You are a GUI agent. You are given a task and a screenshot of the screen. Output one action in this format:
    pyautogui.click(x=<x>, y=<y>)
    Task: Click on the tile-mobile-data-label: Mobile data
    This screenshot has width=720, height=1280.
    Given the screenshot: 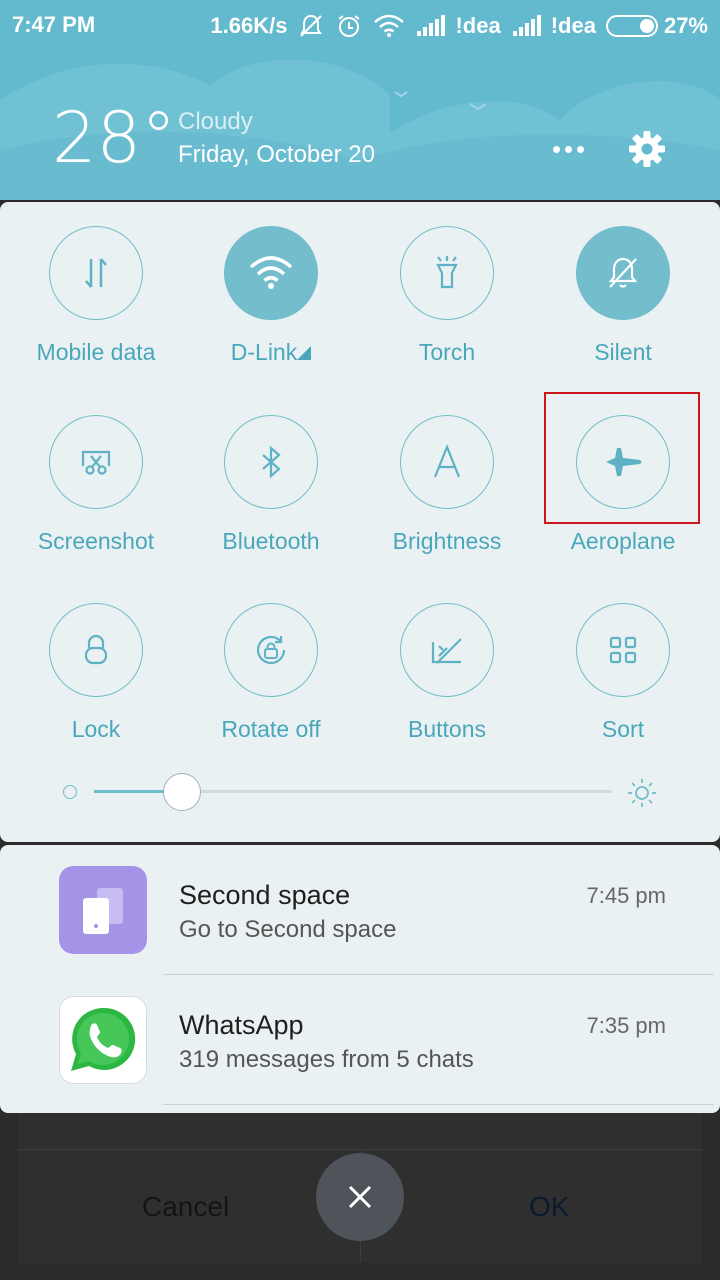 What is the action you would take?
    pyautogui.click(x=96, y=352)
    